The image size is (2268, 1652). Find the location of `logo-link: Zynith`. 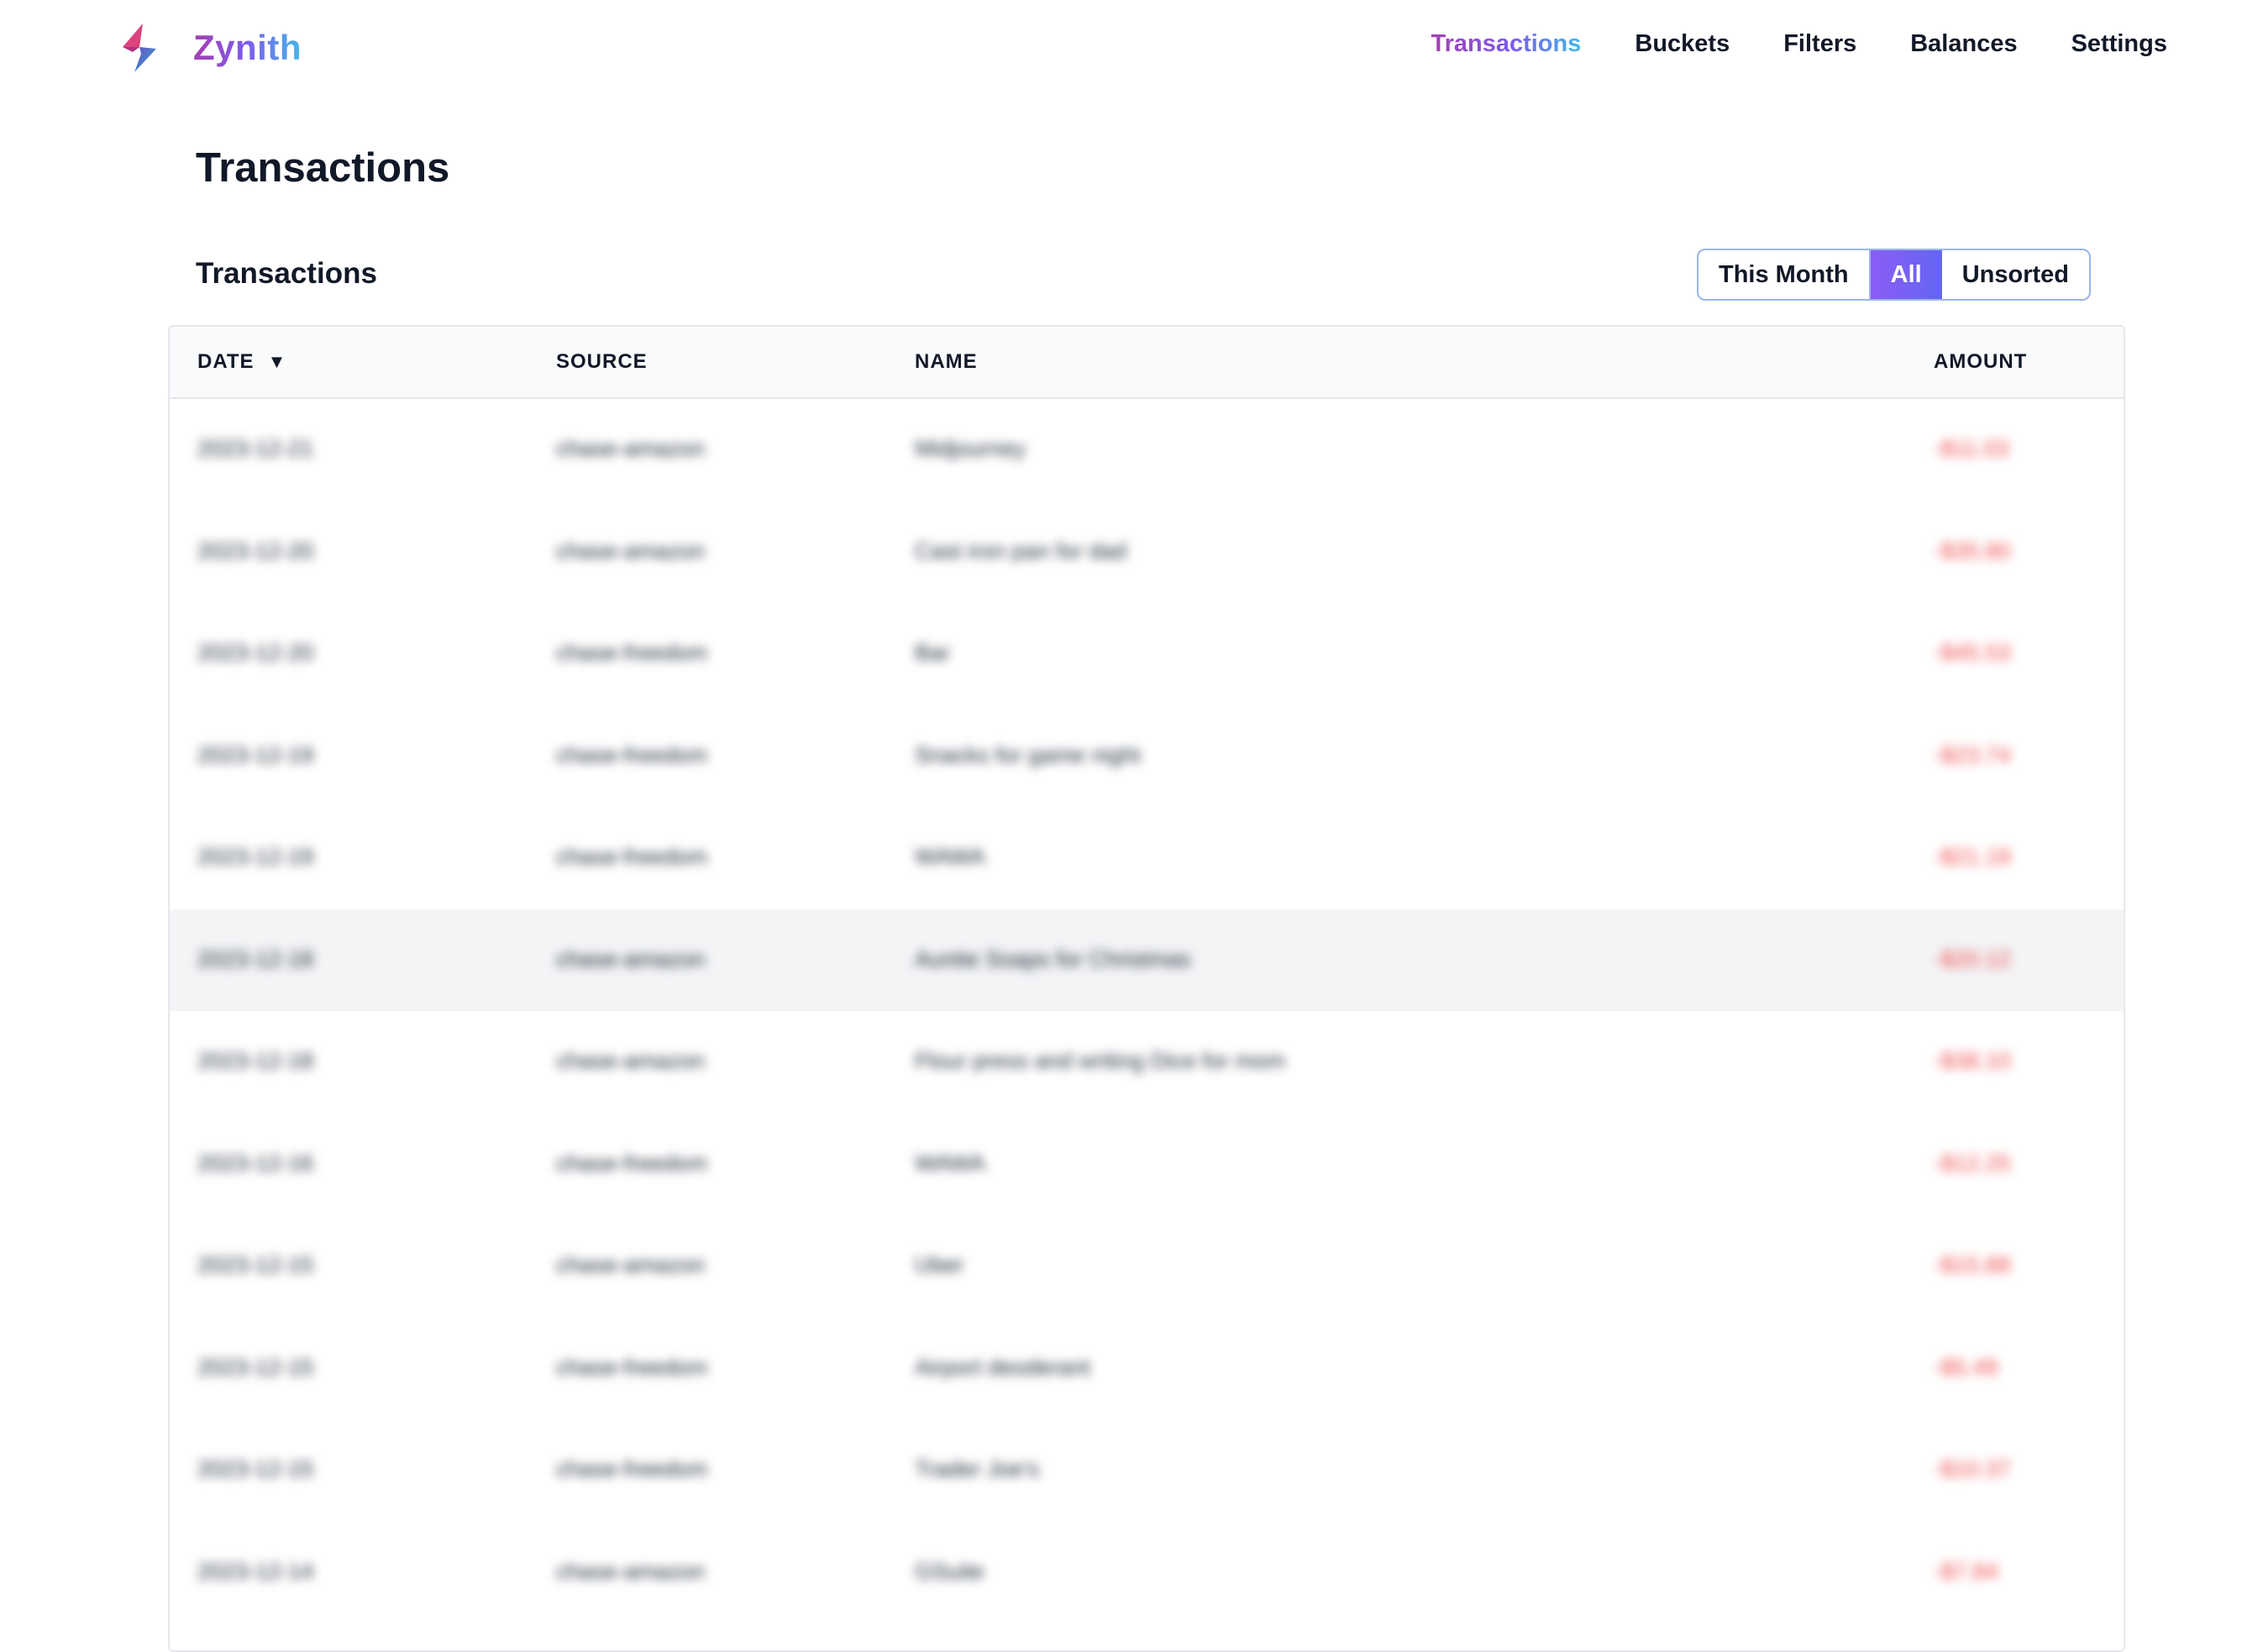

logo-link: Zynith is located at coordinates (210, 48).